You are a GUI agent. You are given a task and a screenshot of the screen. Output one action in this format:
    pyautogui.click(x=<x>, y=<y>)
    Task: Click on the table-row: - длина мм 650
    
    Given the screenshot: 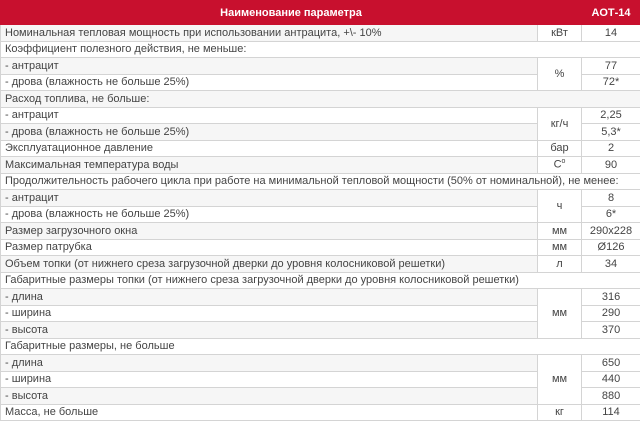 What is the action you would take?
    pyautogui.click(x=320, y=379)
    